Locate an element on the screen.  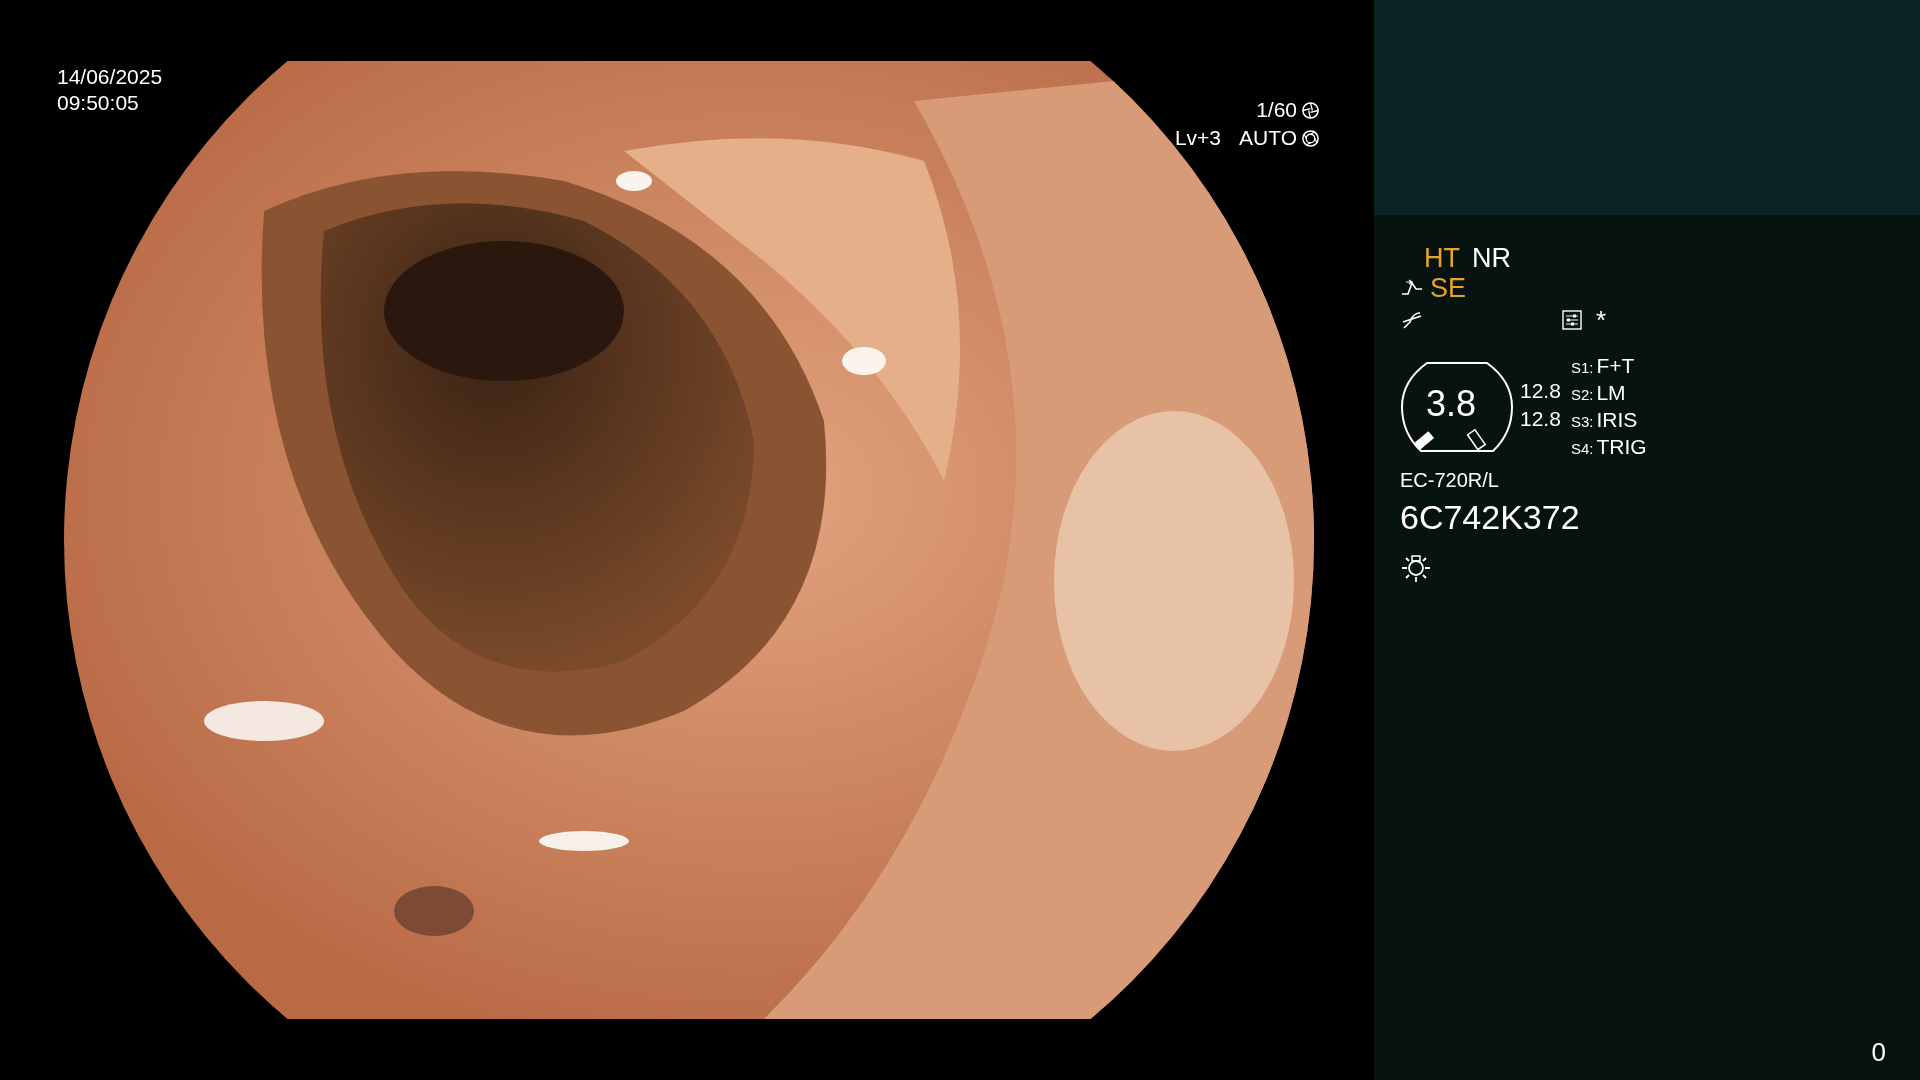
switch-label: S3: is located at coordinates (1582, 422).